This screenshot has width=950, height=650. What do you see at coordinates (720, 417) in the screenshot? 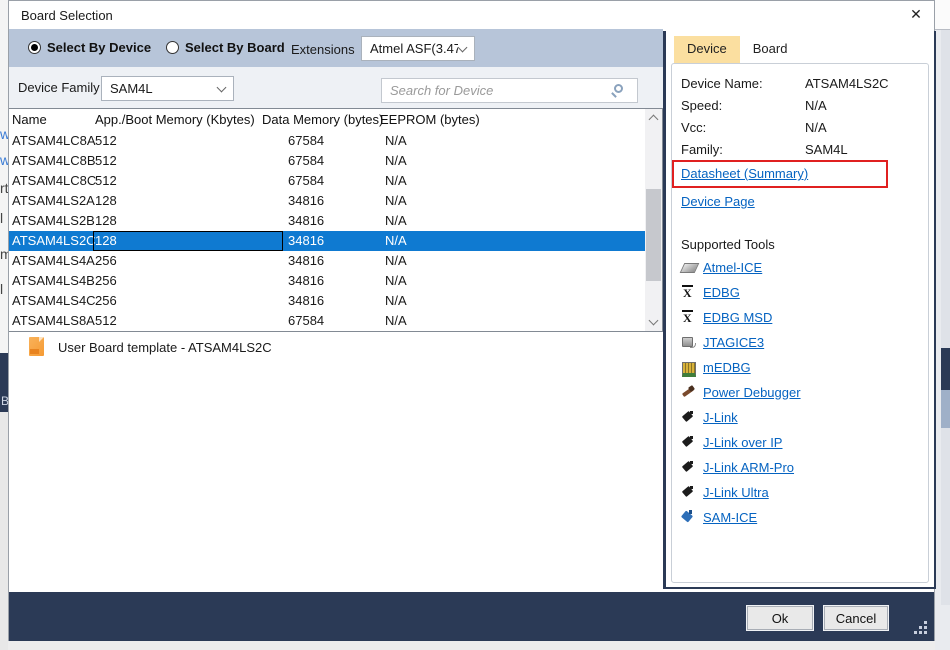
I see `tool-link: J-Link` at bounding box center [720, 417].